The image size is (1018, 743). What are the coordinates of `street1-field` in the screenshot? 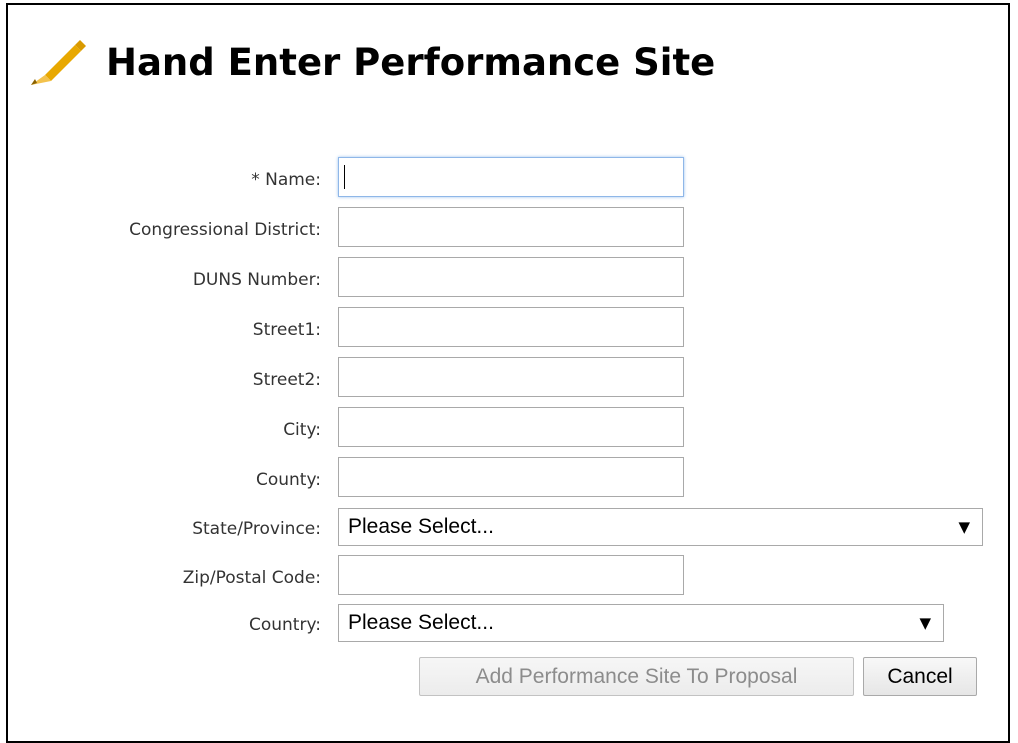 It's located at (511, 327).